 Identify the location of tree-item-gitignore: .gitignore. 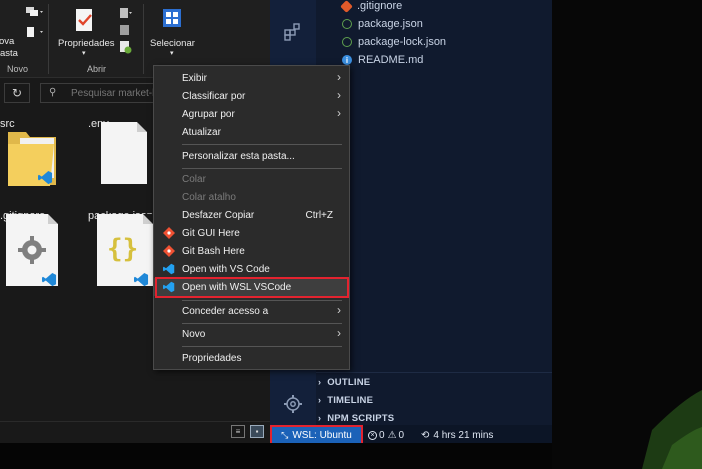
(371, 7).